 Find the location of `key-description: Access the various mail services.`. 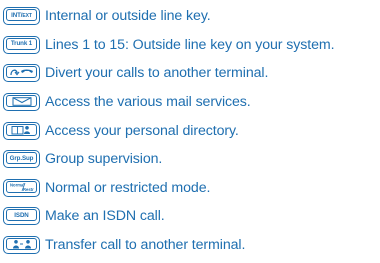

key-description: Access the various mail services. is located at coordinates (148, 102).